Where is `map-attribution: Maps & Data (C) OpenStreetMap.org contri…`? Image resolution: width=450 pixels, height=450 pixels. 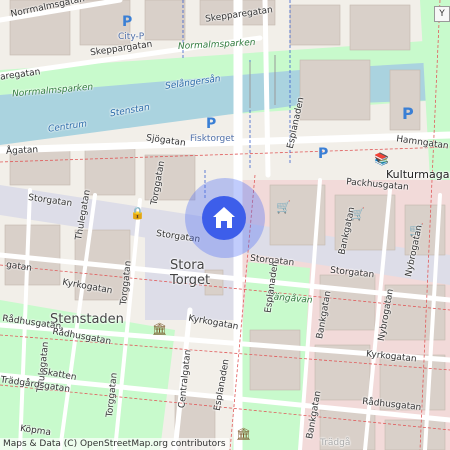
map-attribution: Maps & Data (C) OpenStreetMap.org contri… is located at coordinates (114, 444).